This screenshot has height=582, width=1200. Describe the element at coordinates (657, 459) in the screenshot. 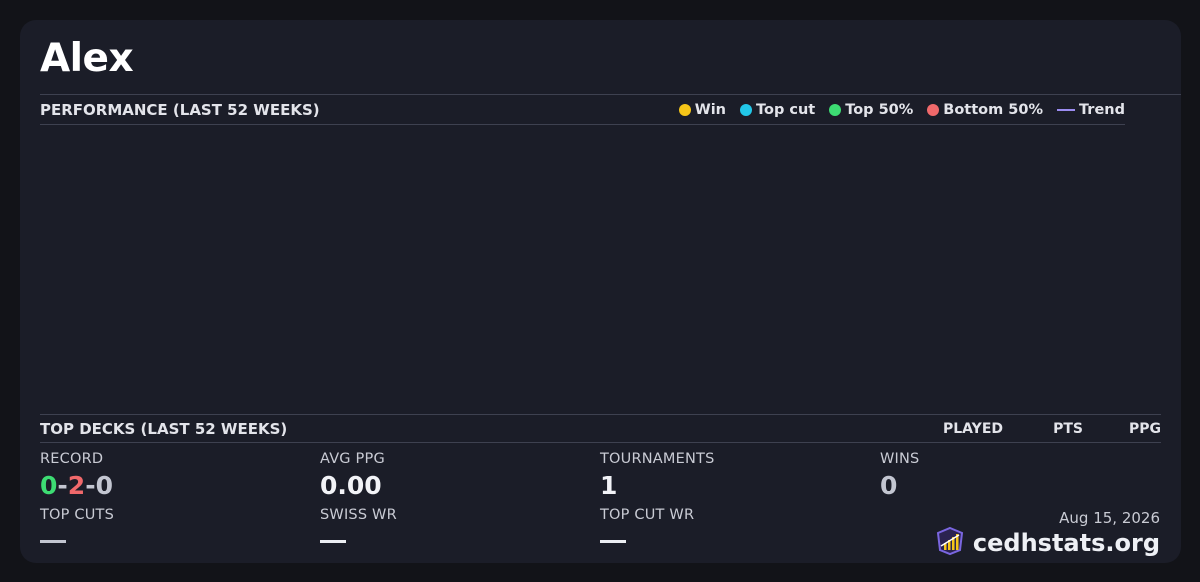

I see `stat-tournaments-label: TOURNAMENTS` at that location.